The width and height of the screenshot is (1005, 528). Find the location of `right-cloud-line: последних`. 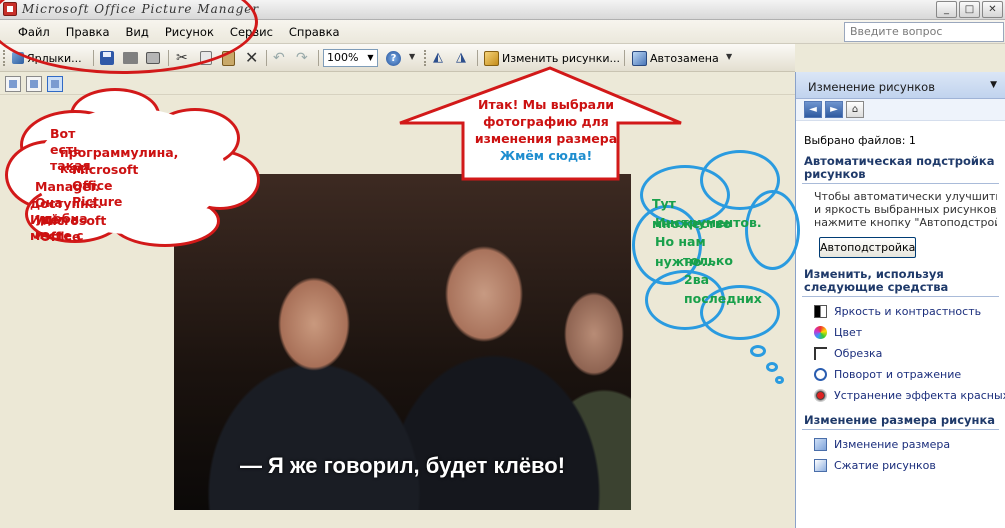

right-cloud-line: последних is located at coordinates (723, 298).